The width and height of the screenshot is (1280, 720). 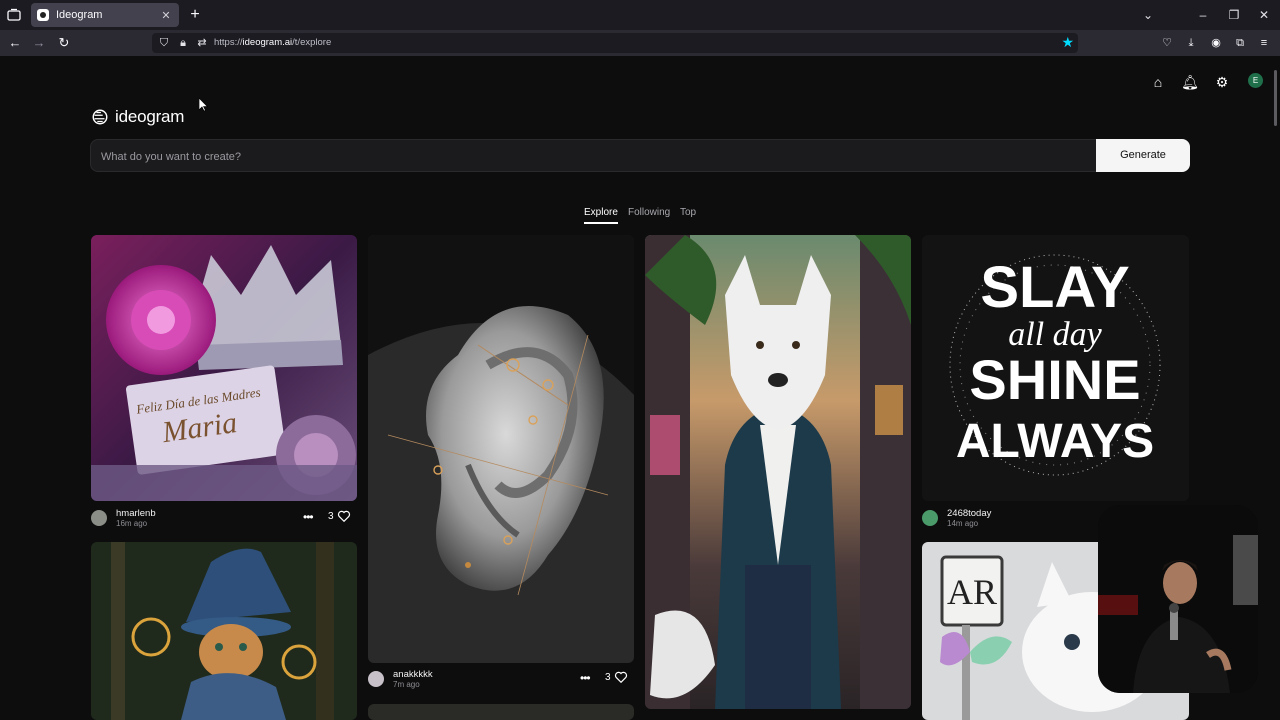 I want to click on post-username: anakkkkk, so click(x=413, y=674).